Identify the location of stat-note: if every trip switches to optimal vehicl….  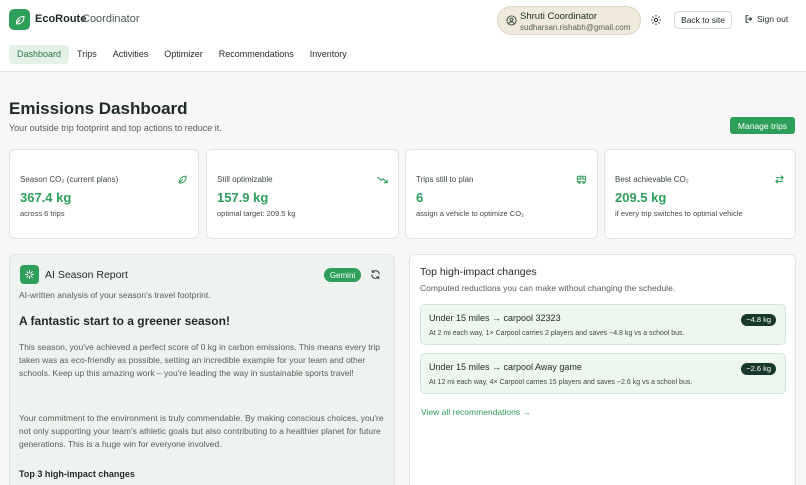
(679, 213).